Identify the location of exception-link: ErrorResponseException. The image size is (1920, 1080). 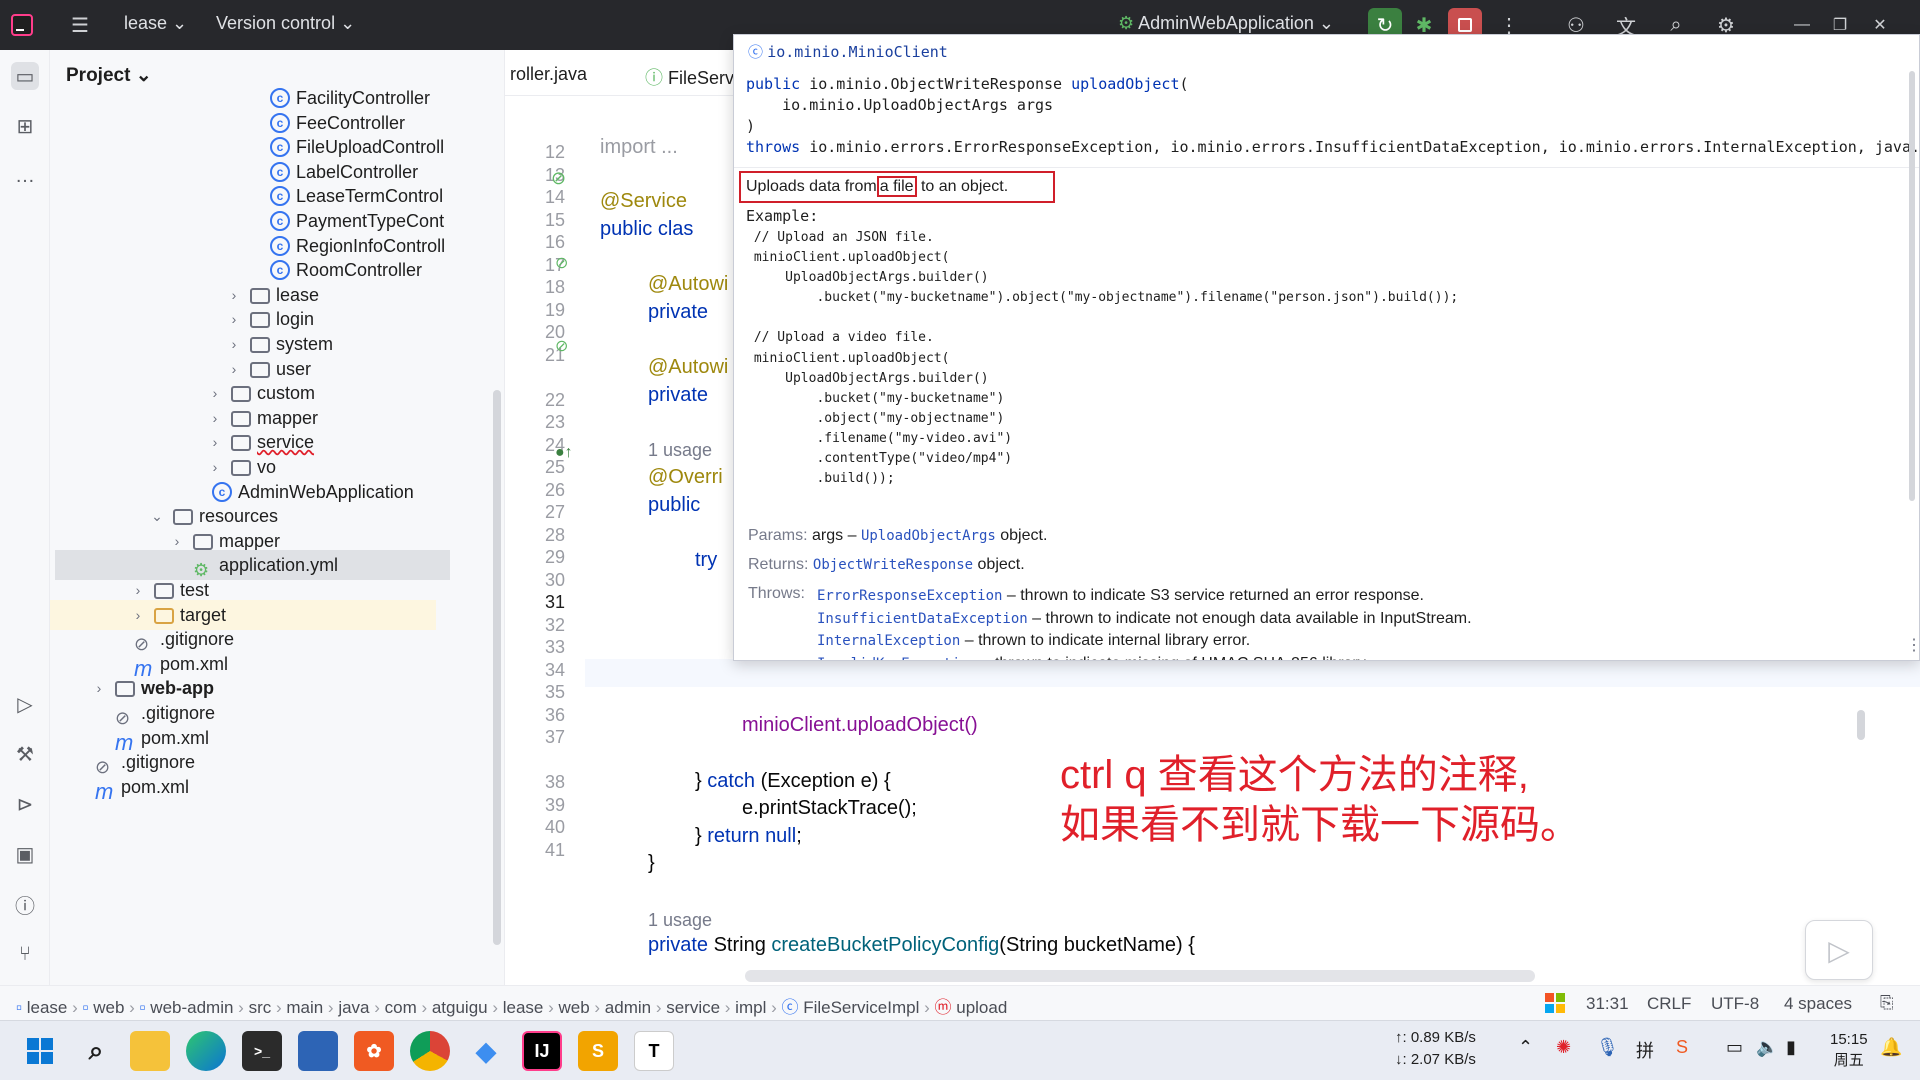
(909, 596).